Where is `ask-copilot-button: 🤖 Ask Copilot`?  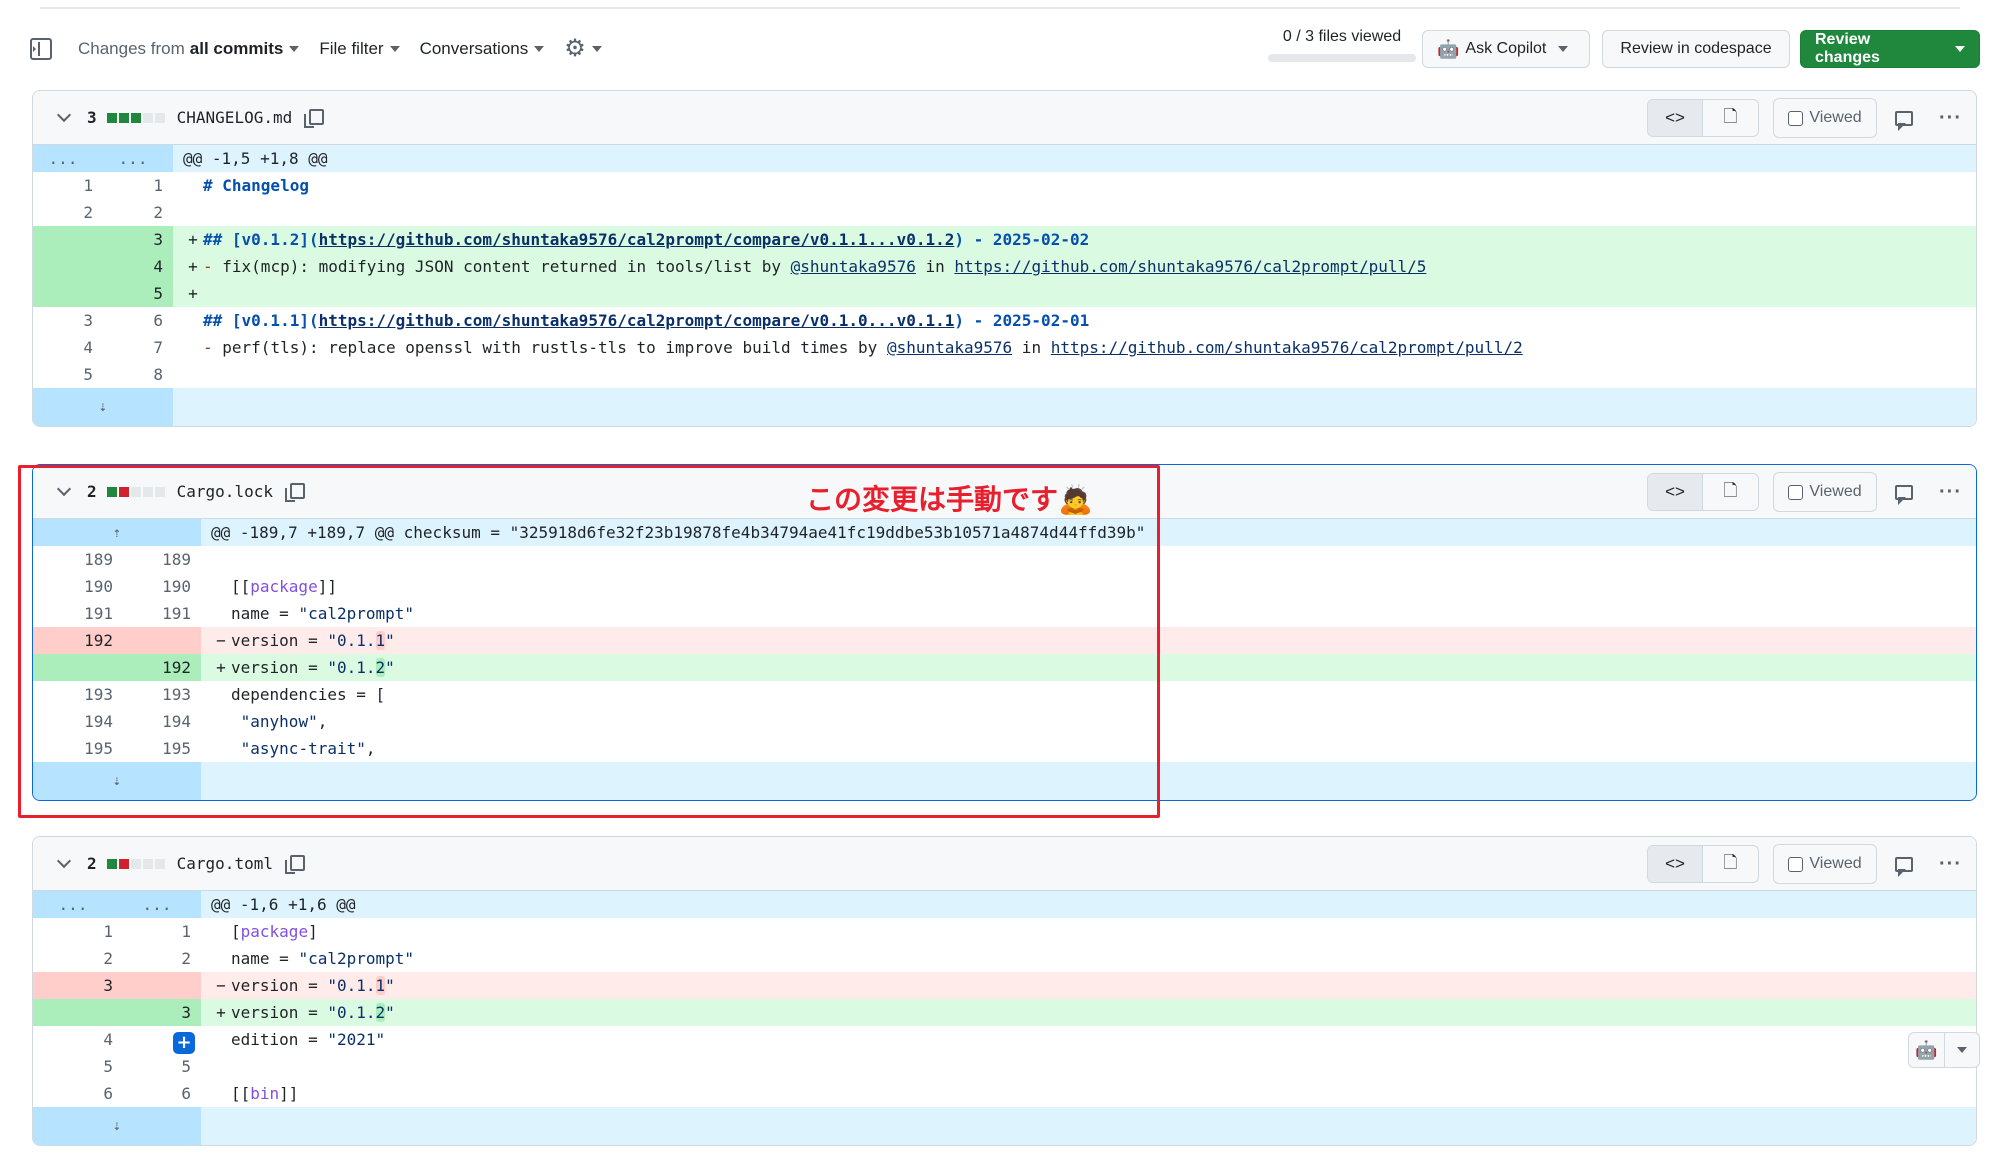
ask-copilot-button: 🤖 Ask Copilot is located at coordinates (1506, 49).